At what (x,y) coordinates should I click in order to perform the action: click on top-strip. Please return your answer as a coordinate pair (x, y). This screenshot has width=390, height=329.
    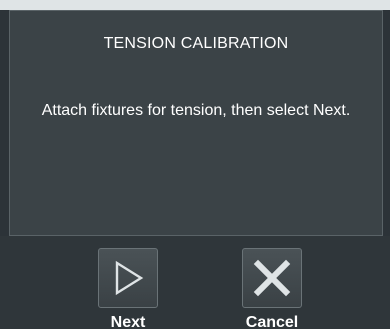
    Looking at the image, I should click on (195, 5).